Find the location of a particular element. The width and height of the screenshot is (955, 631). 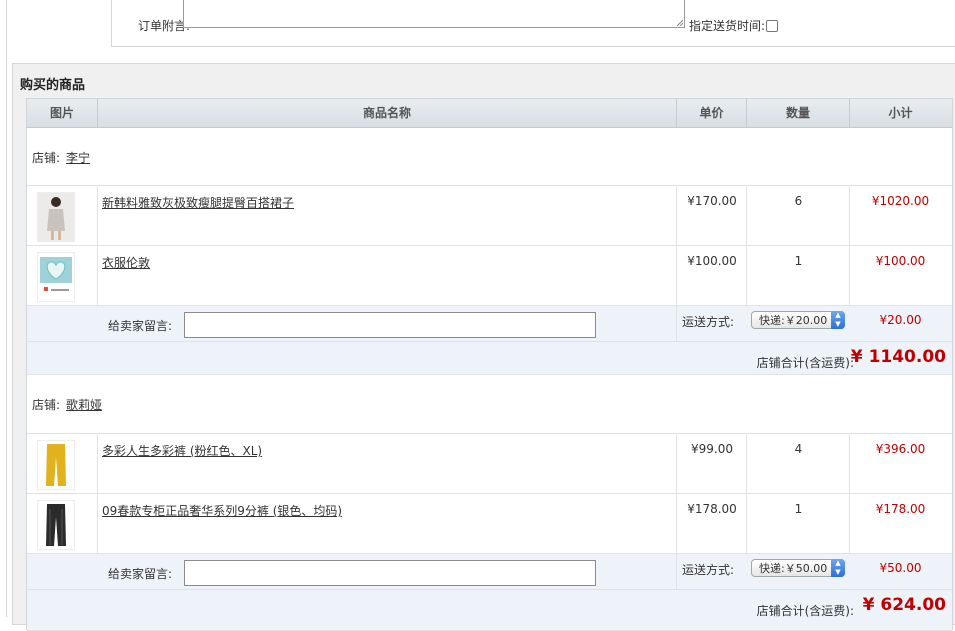

shipping-option: 快递:￥20.00 is located at coordinates (793, 320).